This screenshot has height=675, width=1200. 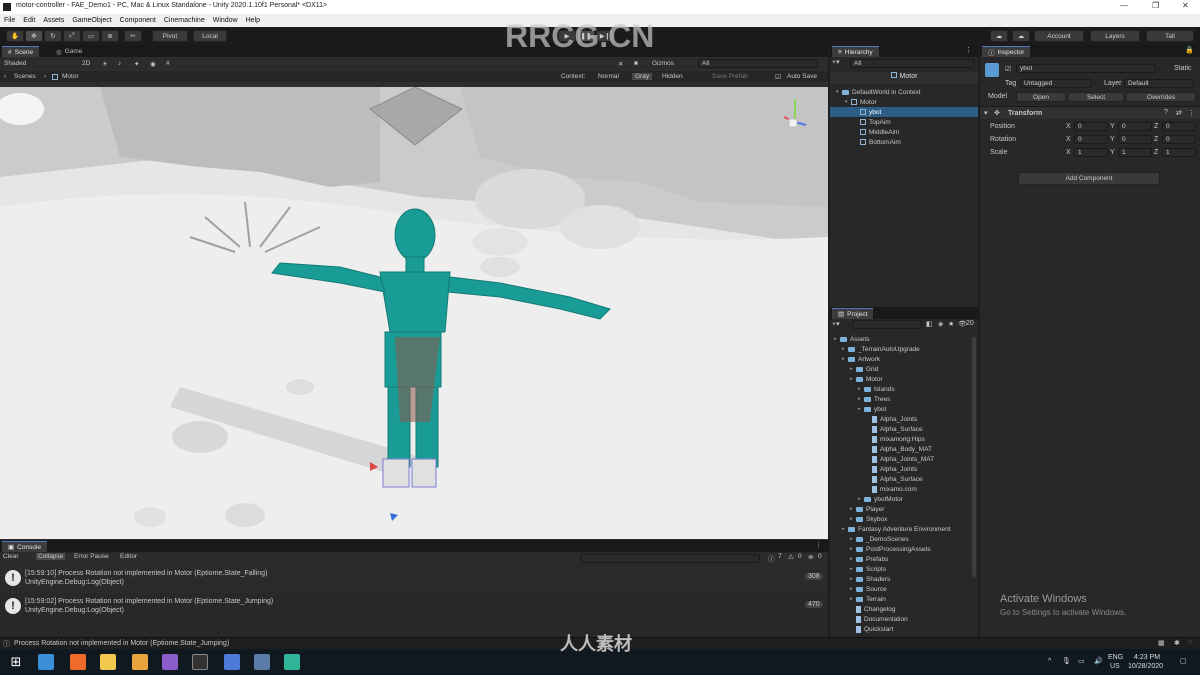 What do you see at coordinates (1041, 97) in the screenshot?
I see `open-button: Open` at bounding box center [1041, 97].